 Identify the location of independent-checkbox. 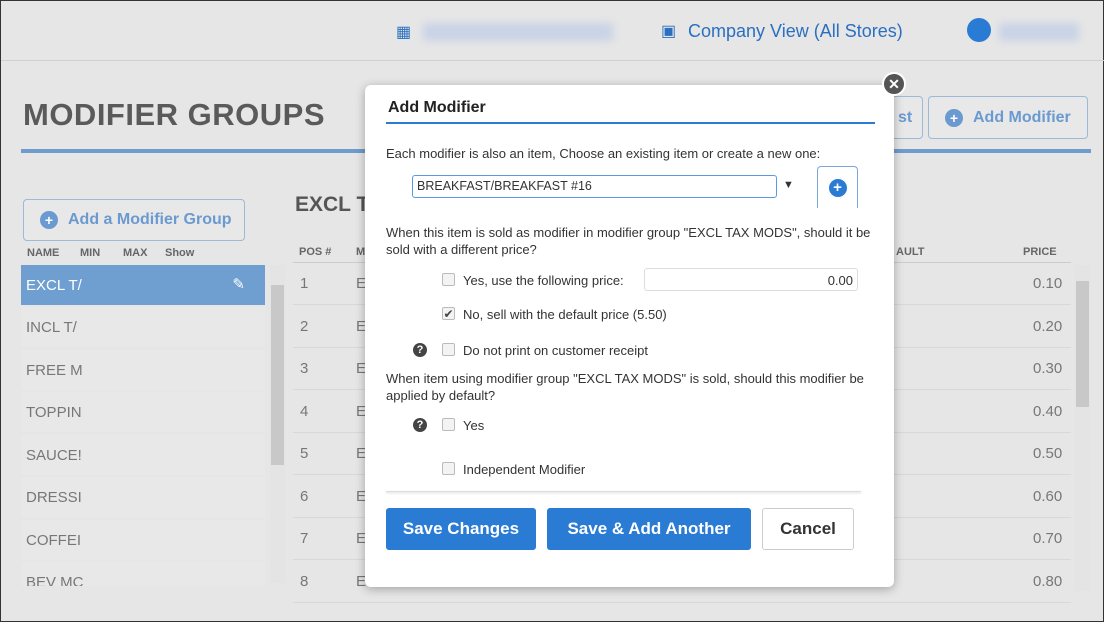
(448, 468).